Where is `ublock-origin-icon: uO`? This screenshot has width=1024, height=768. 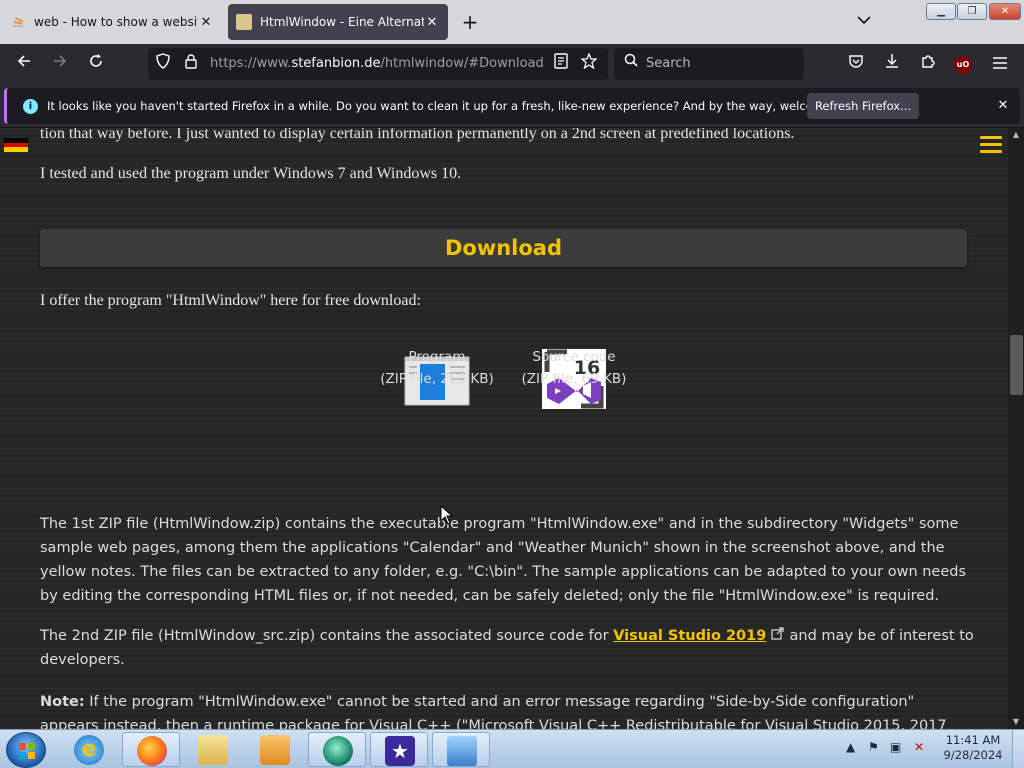
ublock-origin-icon: uO is located at coordinates (963, 65).